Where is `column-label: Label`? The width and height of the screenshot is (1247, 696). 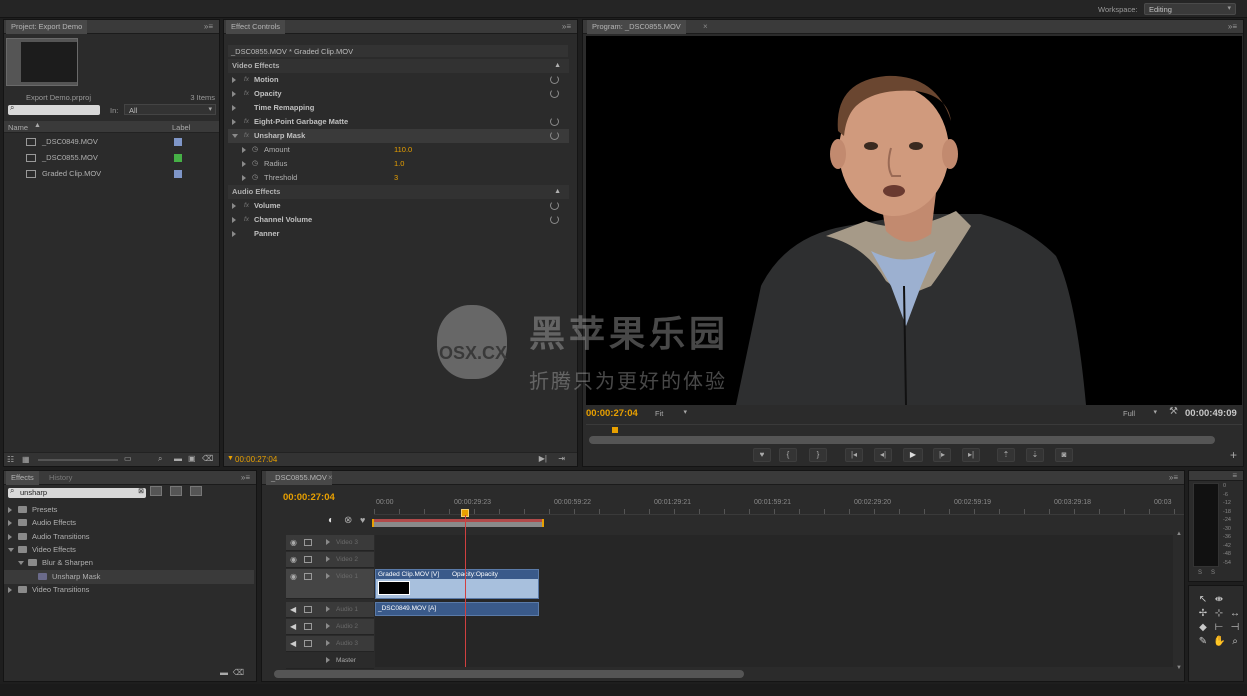 column-label: Label is located at coordinates (181, 127).